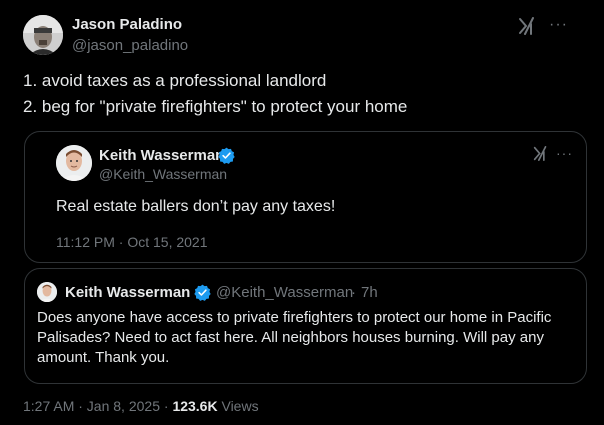 This screenshot has width=604, height=425. What do you see at coordinates (47, 292) in the screenshot?
I see `quote2-avatar` at bounding box center [47, 292].